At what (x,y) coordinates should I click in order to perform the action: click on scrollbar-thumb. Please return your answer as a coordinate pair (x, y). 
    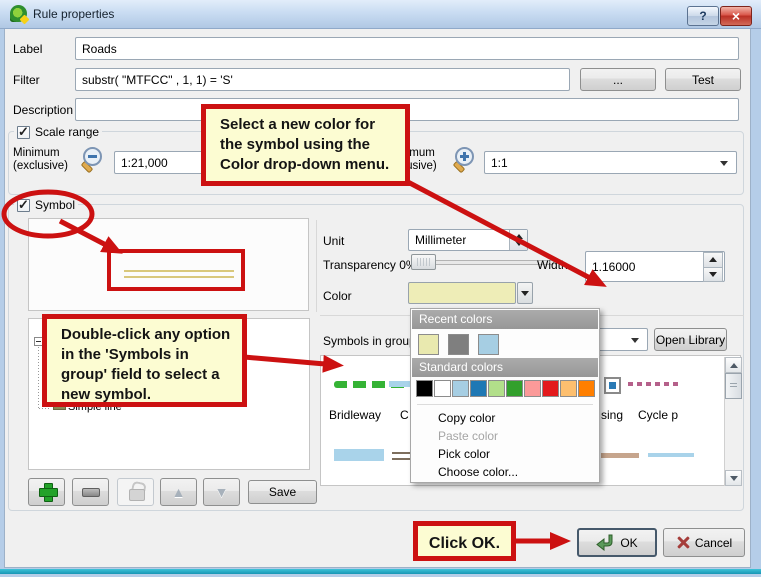
    Looking at the image, I should click on (733, 386).